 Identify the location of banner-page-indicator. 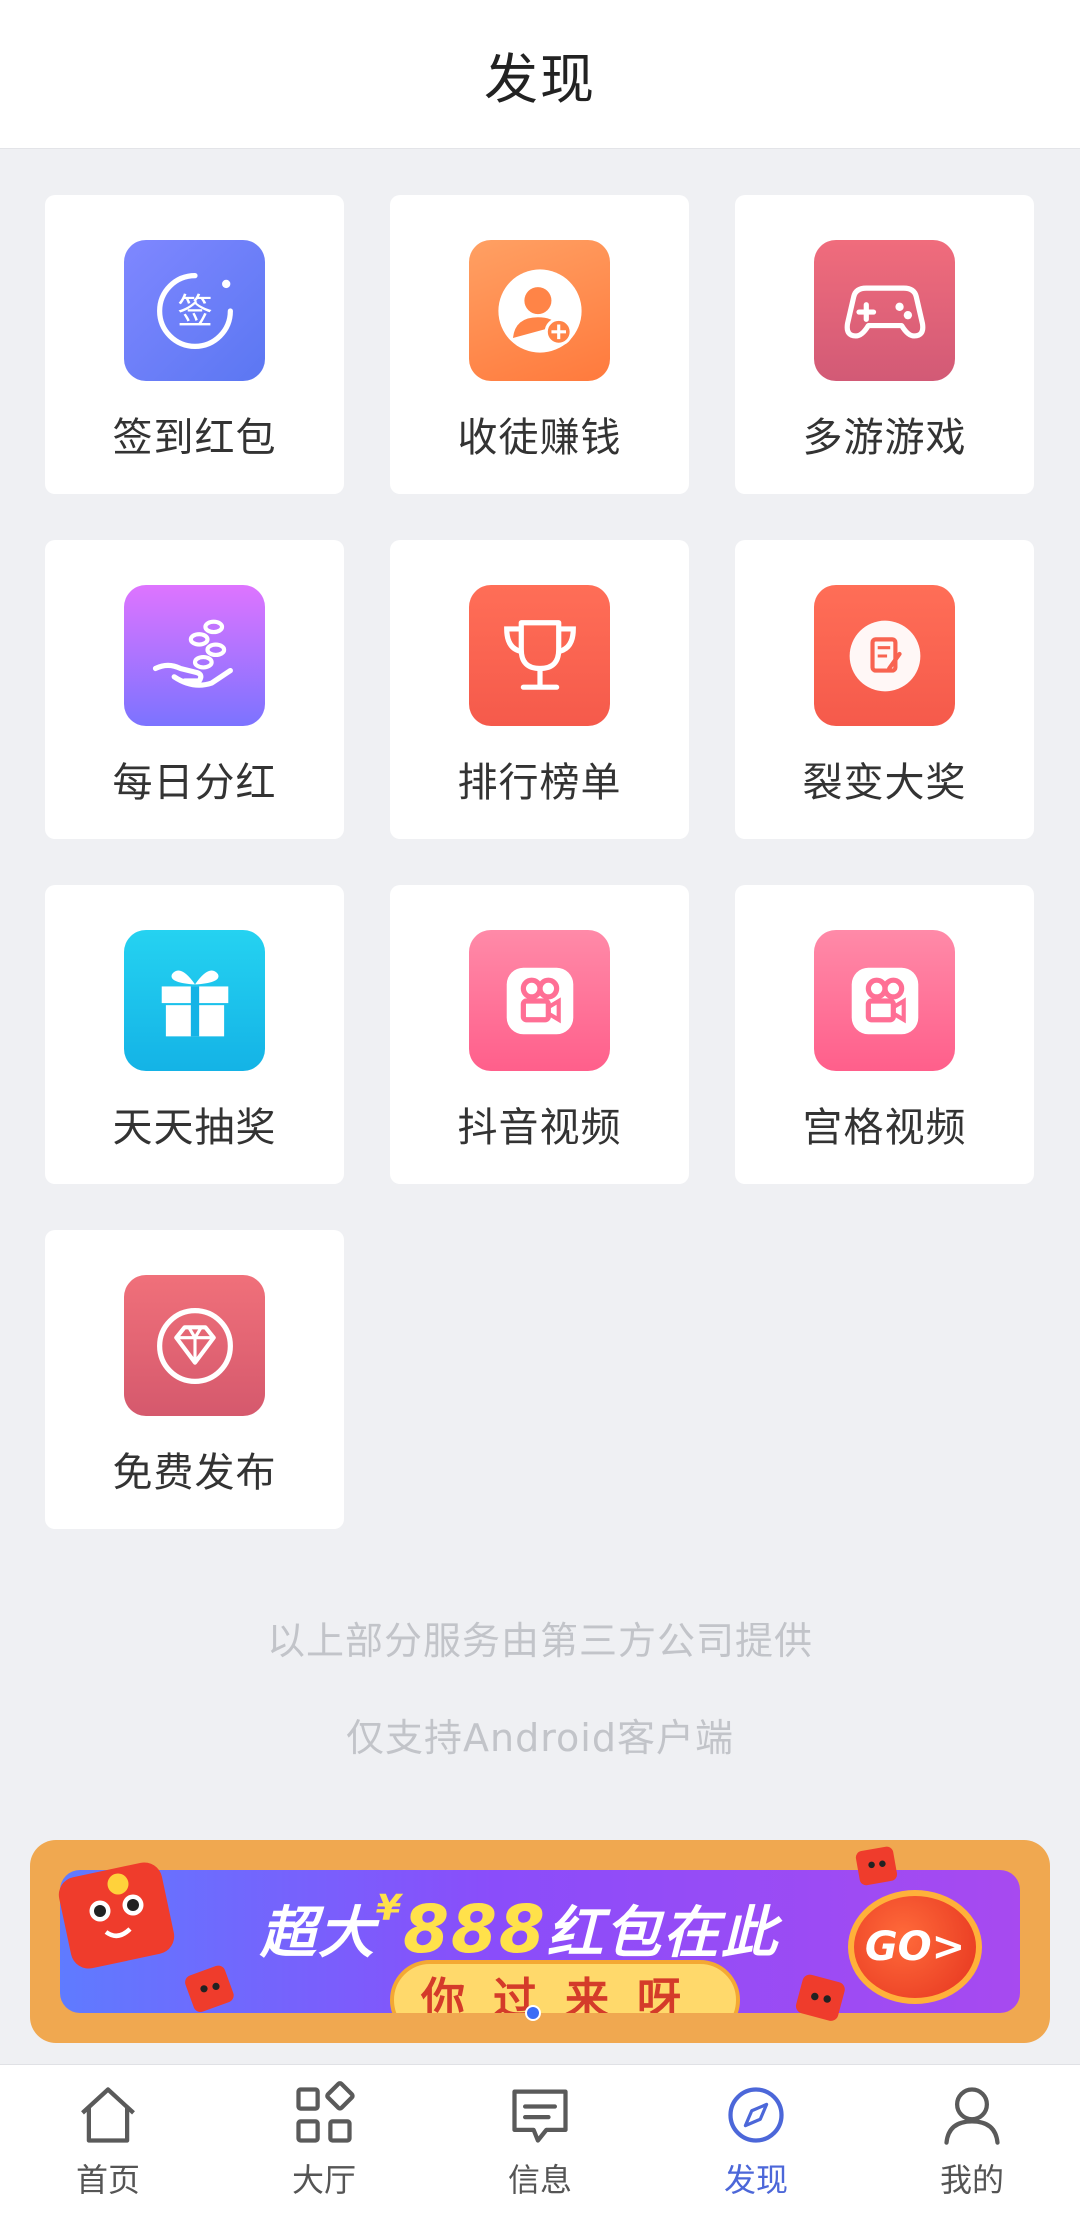
(533, 2013).